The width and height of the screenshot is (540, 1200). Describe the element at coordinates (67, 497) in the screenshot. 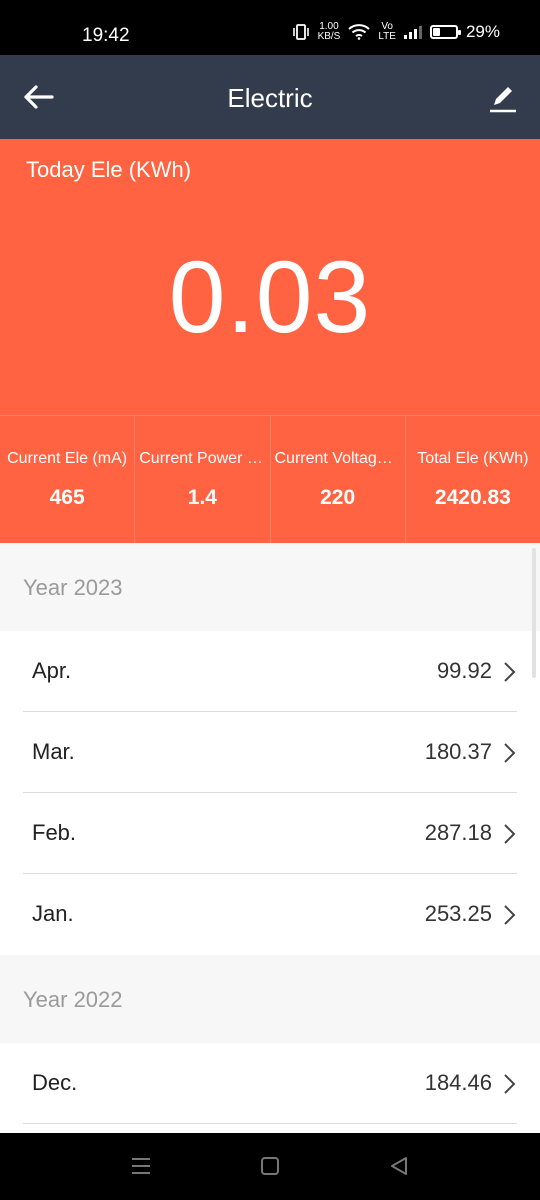

I see `stat-value: 465` at that location.